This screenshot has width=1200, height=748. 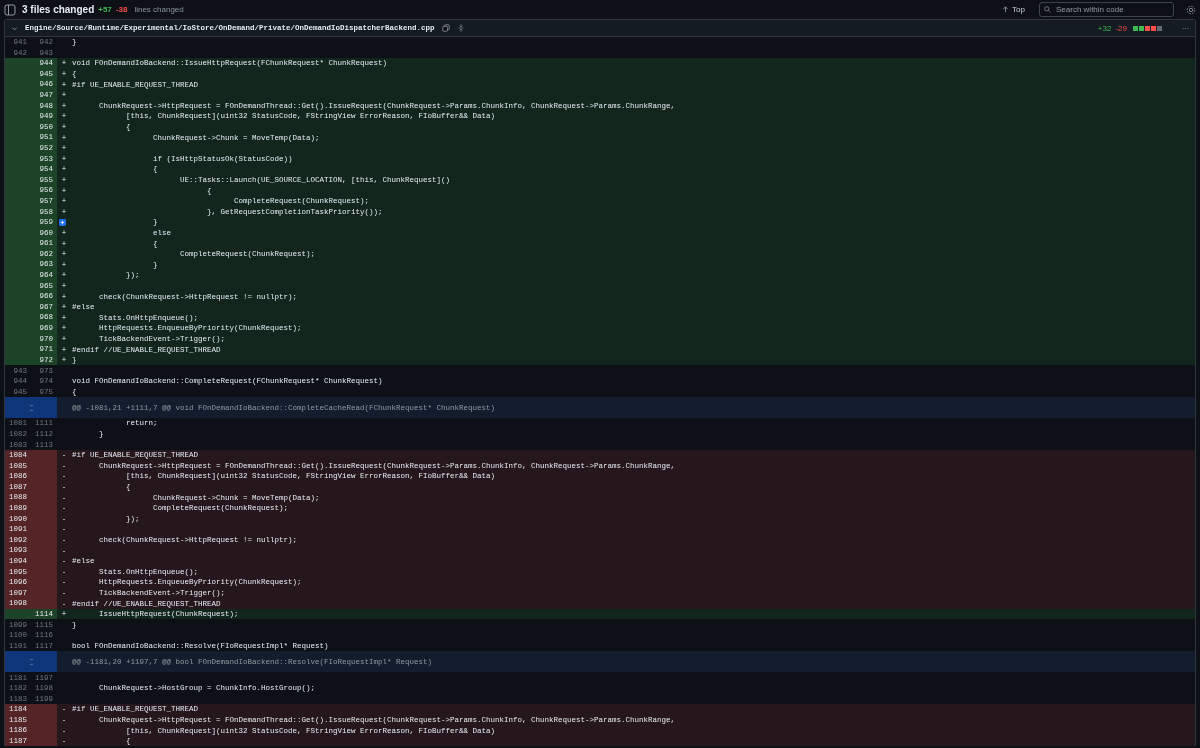 I want to click on search-field: Search within code, so click(x=1106, y=9).